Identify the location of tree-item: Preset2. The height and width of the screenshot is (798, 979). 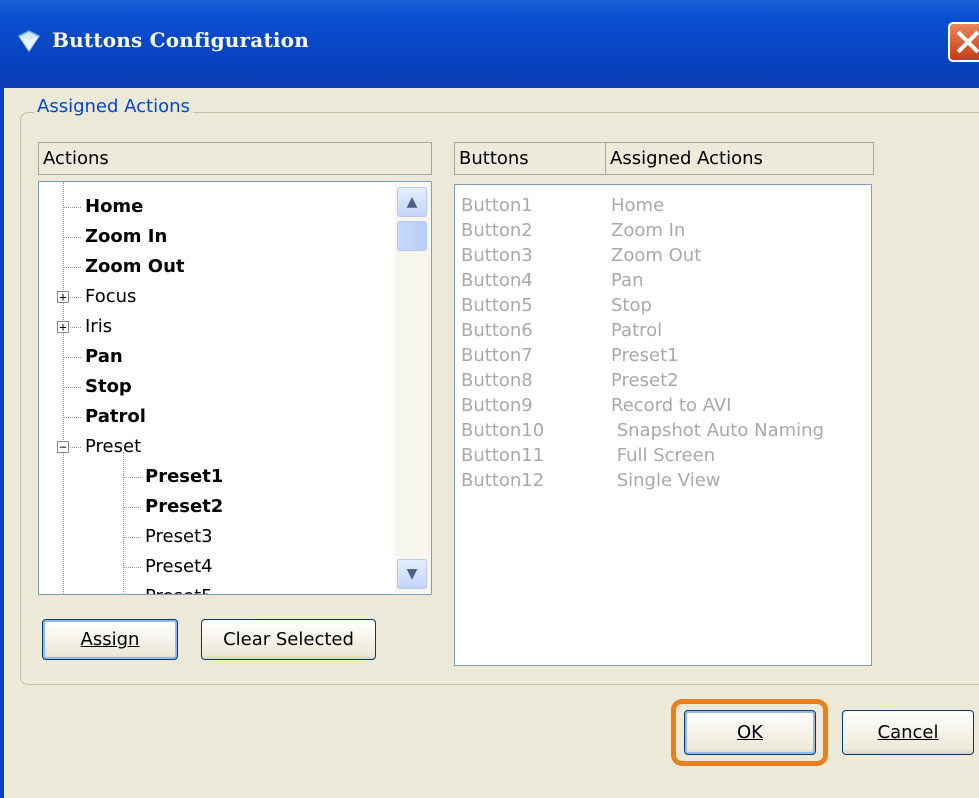
(184, 507).